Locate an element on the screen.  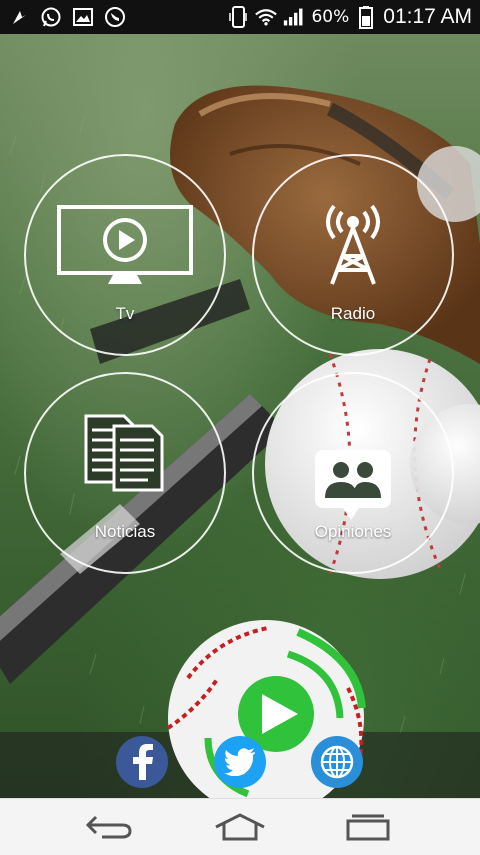
battery-percent: 60% is located at coordinates (330, 17).